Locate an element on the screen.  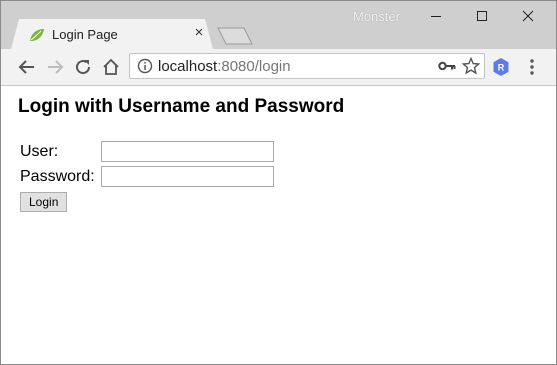
star-icon is located at coordinates (471, 66).